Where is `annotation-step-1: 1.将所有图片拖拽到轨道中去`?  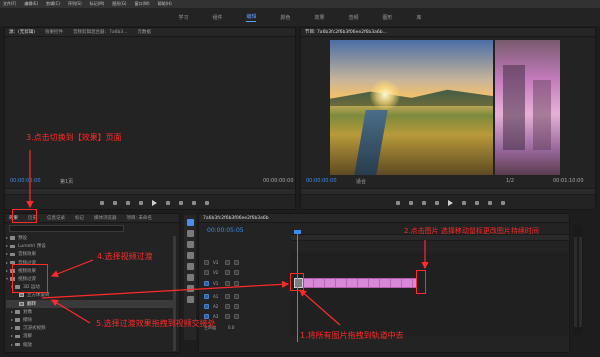
annotation-step-1: 1.将所有图片拖拽到轨道中去 is located at coordinates (352, 335).